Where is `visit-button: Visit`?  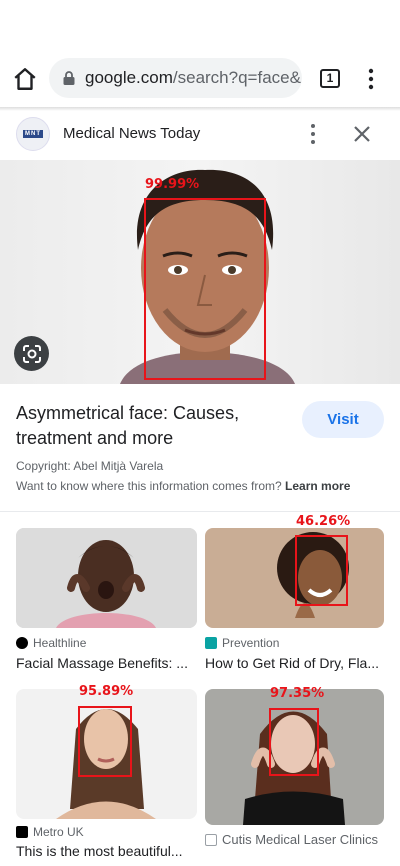 visit-button: Visit is located at coordinates (343, 419).